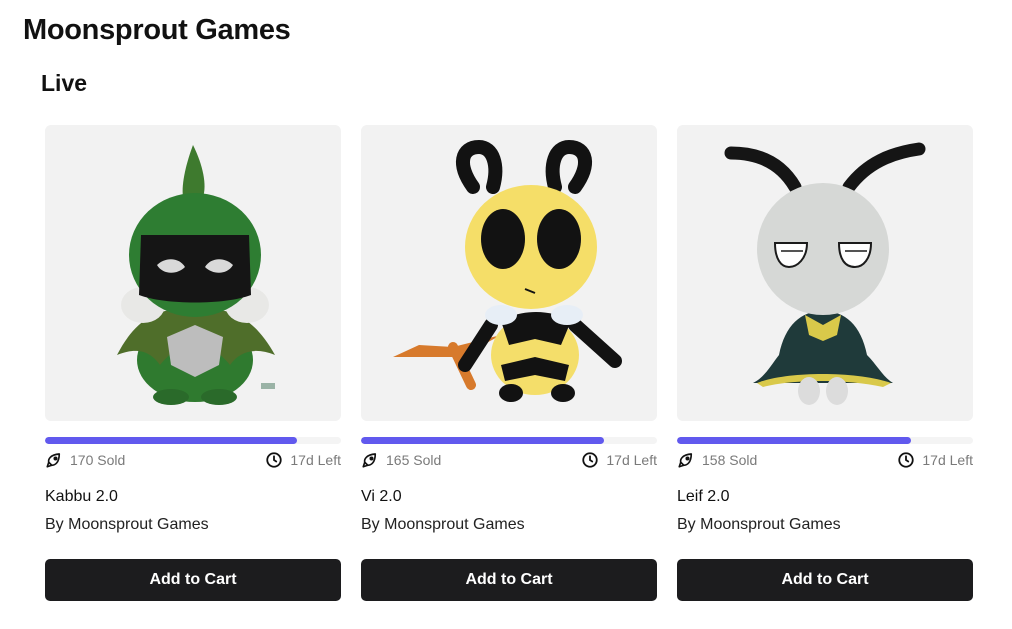 The image size is (1012, 629). I want to click on sold-stat: 170 Sold, so click(85, 460).